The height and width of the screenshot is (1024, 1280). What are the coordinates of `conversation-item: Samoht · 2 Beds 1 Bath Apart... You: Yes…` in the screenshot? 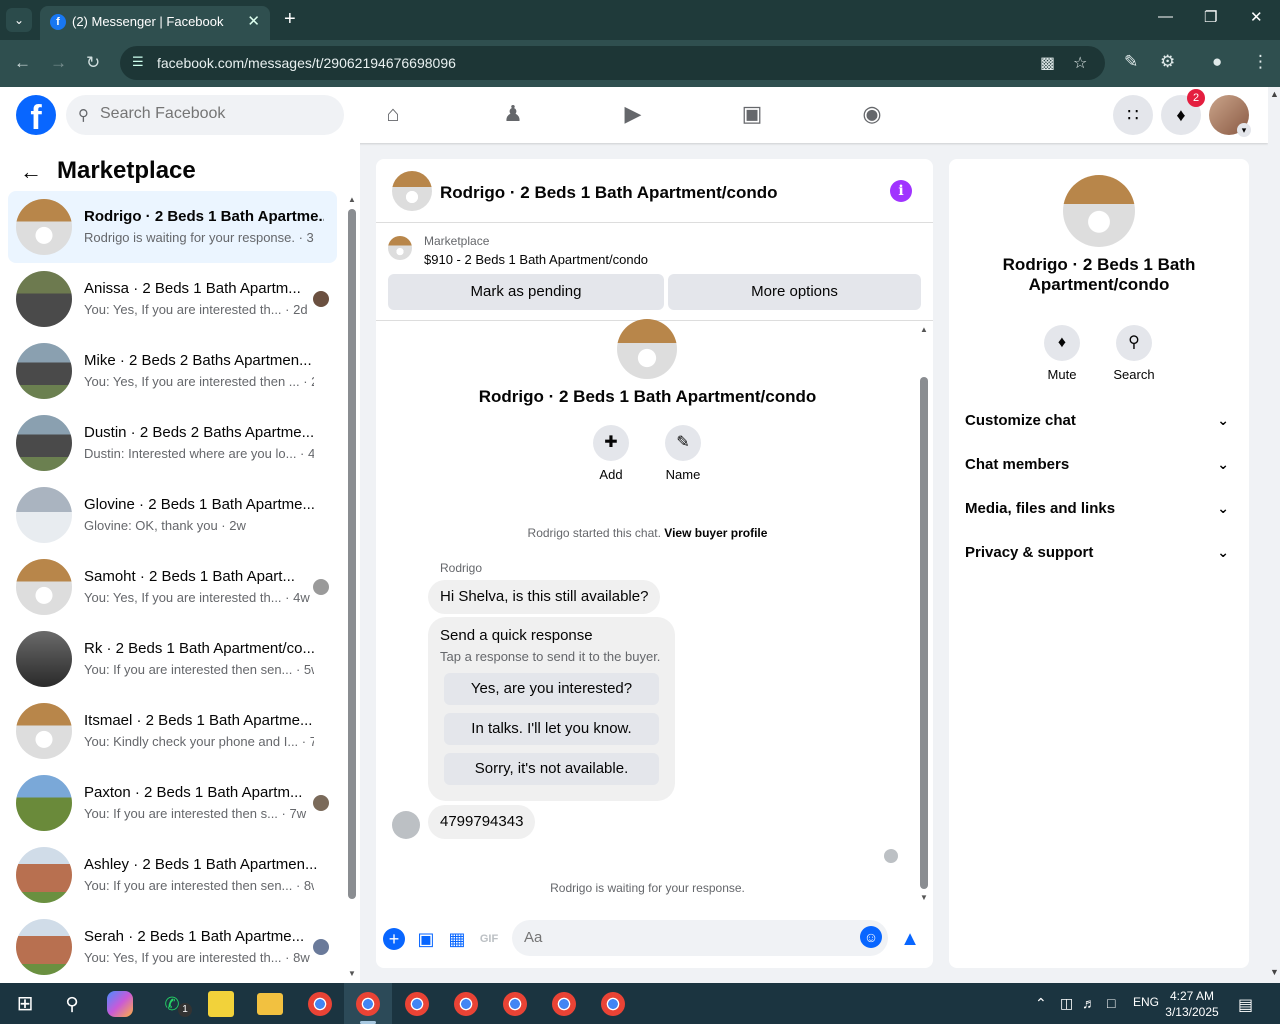 It's located at (172, 587).